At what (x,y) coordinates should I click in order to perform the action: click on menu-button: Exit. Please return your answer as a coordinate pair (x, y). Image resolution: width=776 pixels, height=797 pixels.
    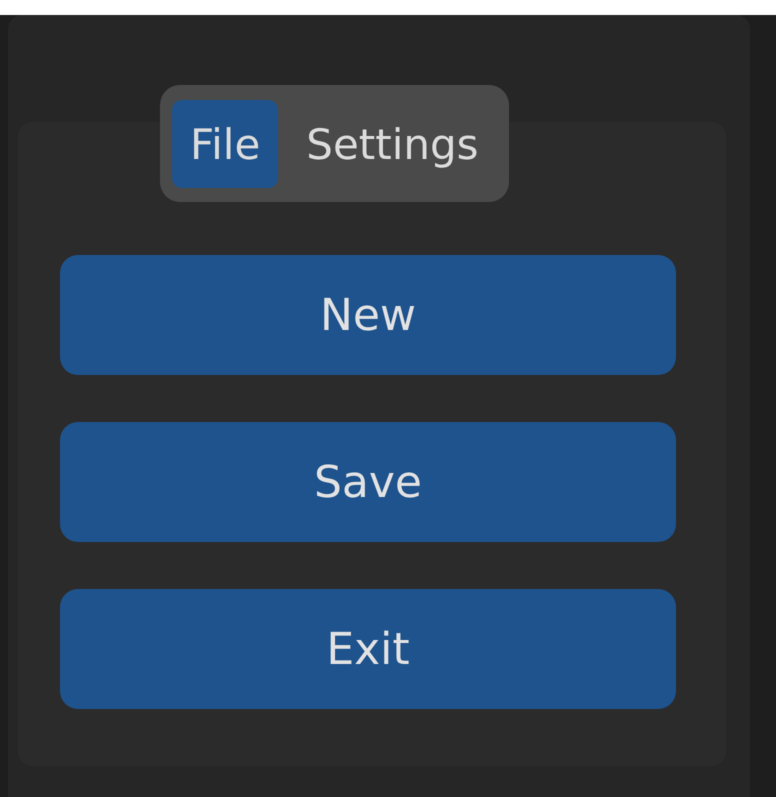
    Looking at the image, I should click on (368, 649).